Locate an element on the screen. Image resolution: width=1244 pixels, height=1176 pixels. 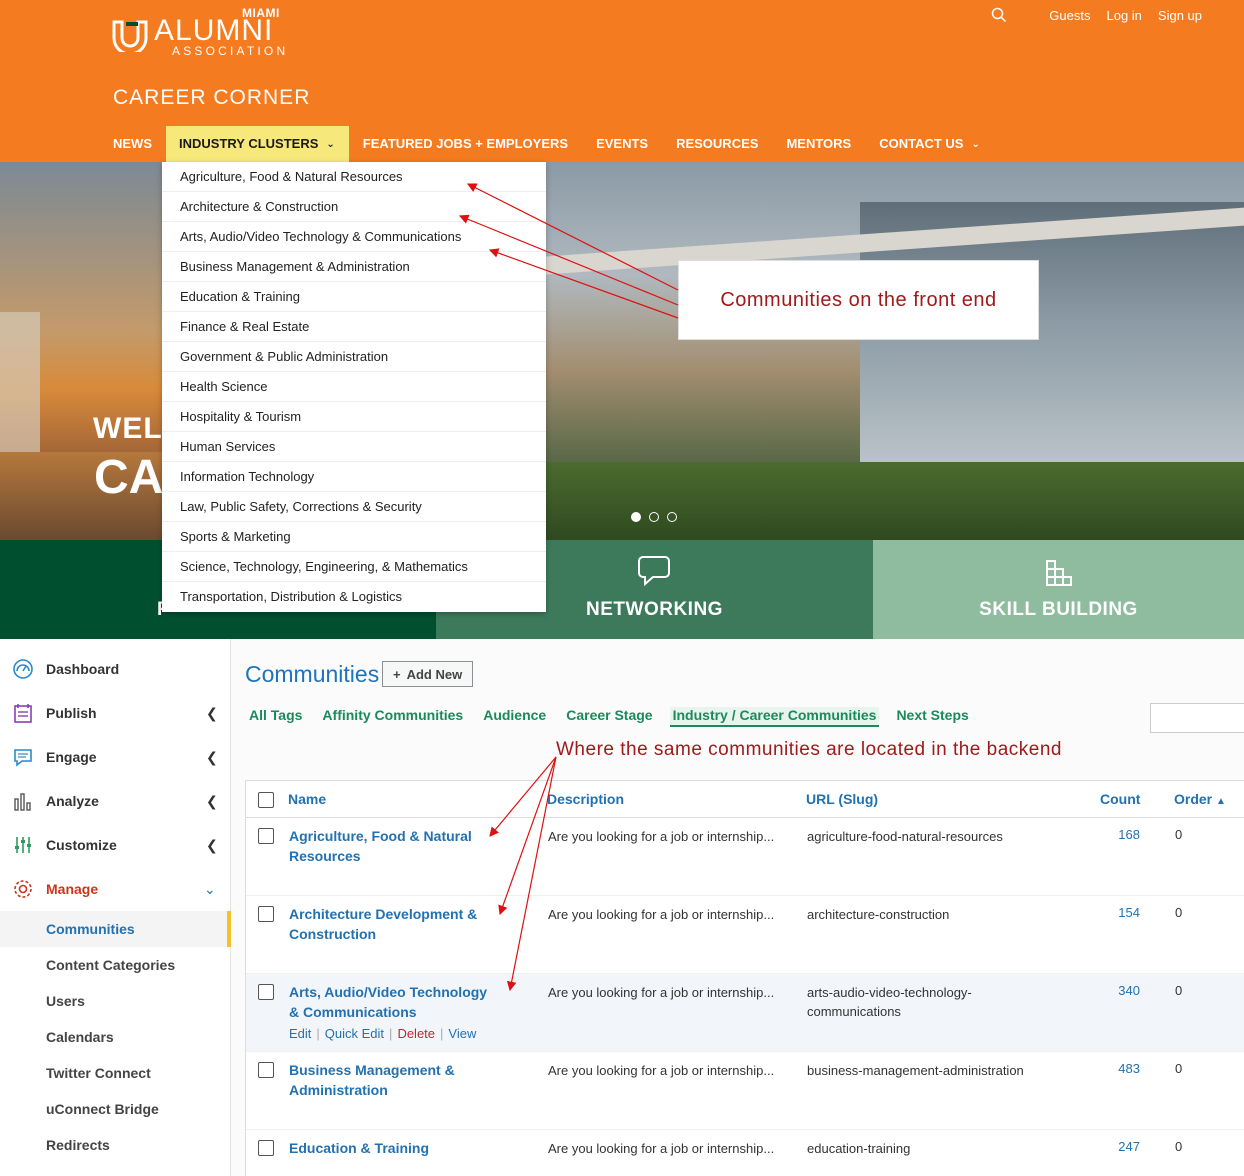
dropdown-item: Business Management & Administration is located at coordinates (354, 267).